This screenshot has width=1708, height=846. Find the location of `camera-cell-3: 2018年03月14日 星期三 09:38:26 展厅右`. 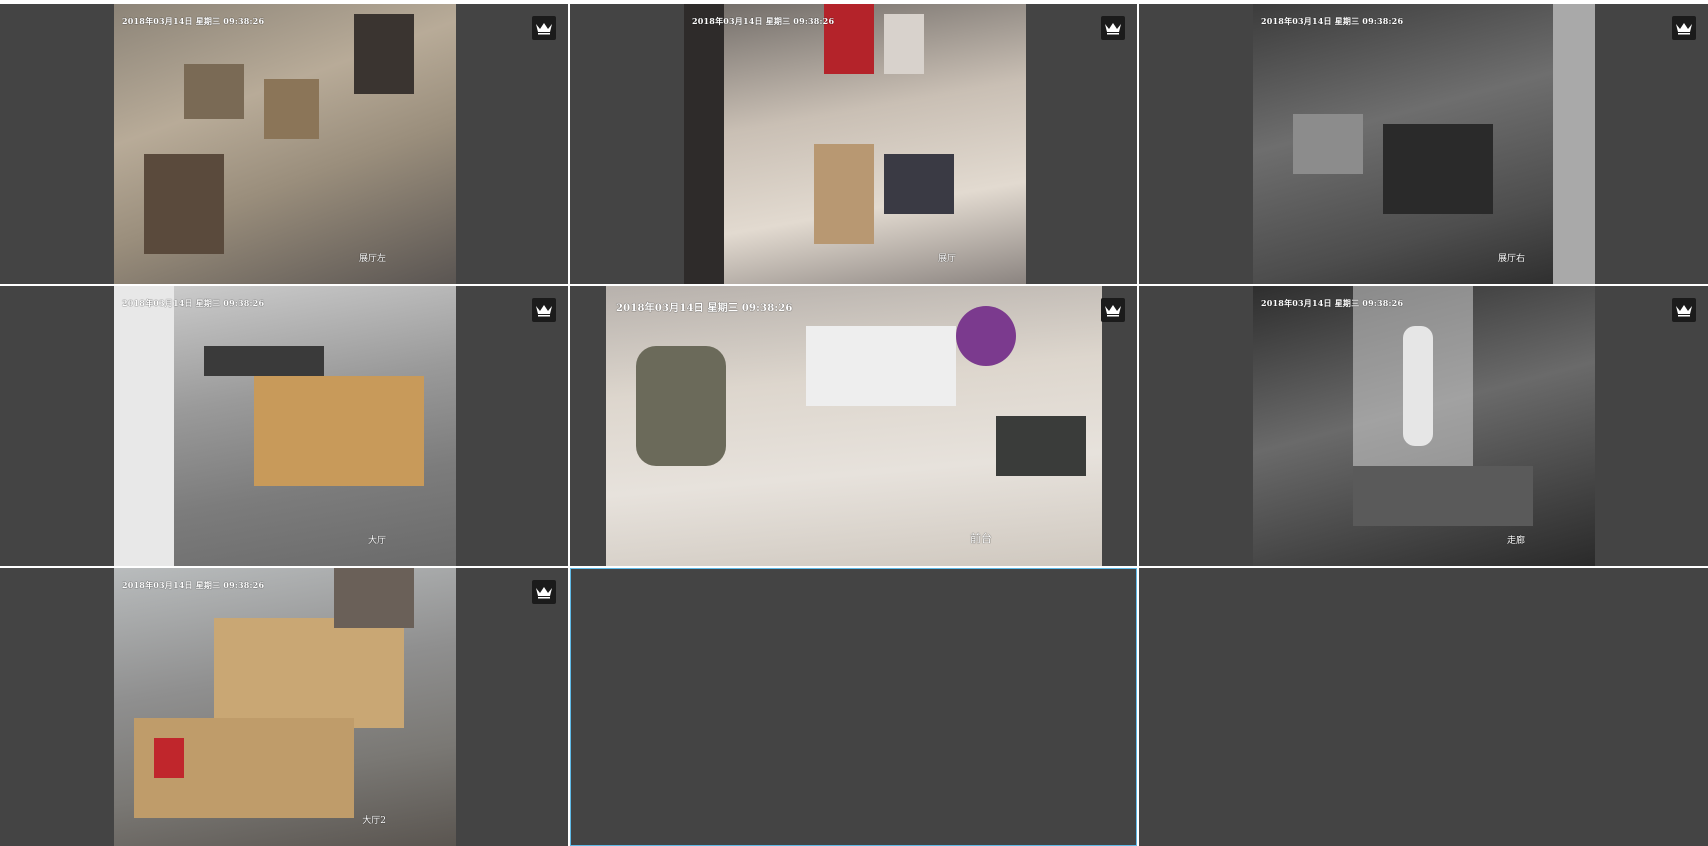

camera-cell-3: 2018年03月14日 星期三 09:38:26 展厅右 is located at coordinates (1423, 144).